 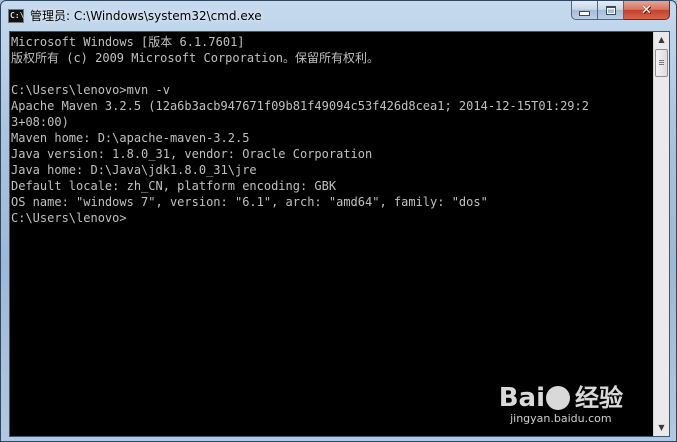 What do you see at coordinates (16, 16) in the screenshot?
I see `cmd-app-icon: C:\` at bounding box center [16, 16].